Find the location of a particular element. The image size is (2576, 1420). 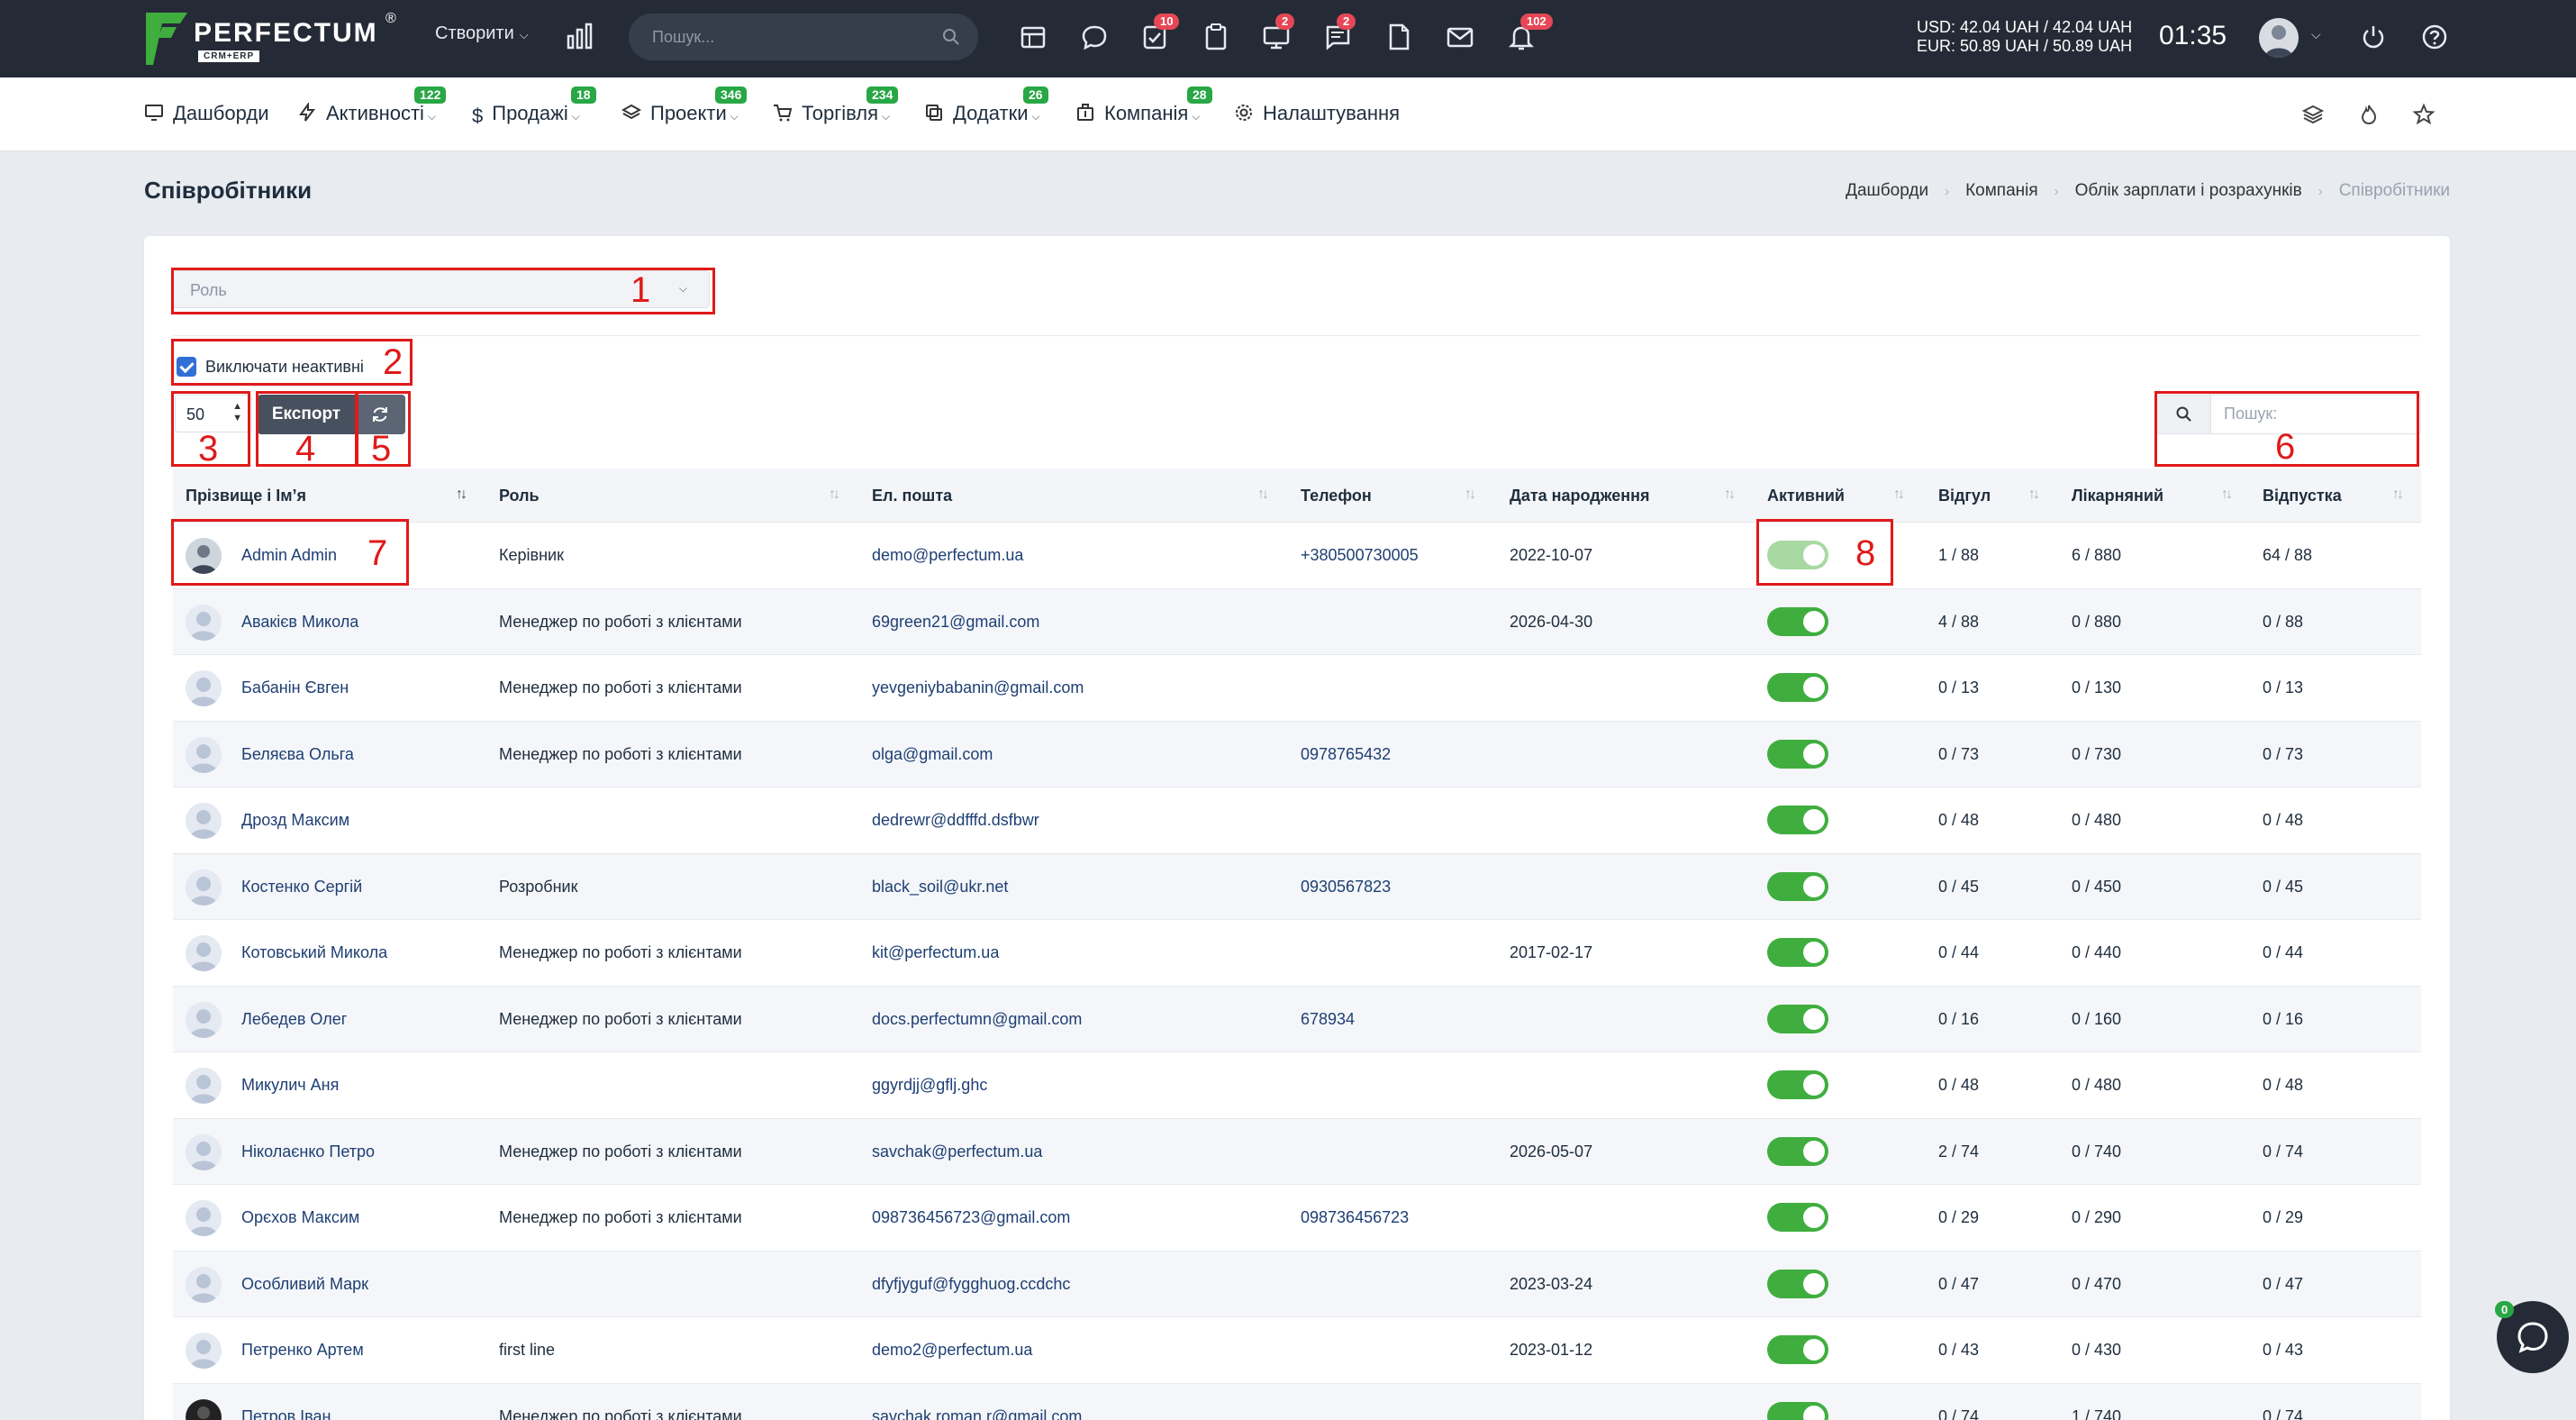

col-sick: Лікарняний is located at coordinates (2118, 496).